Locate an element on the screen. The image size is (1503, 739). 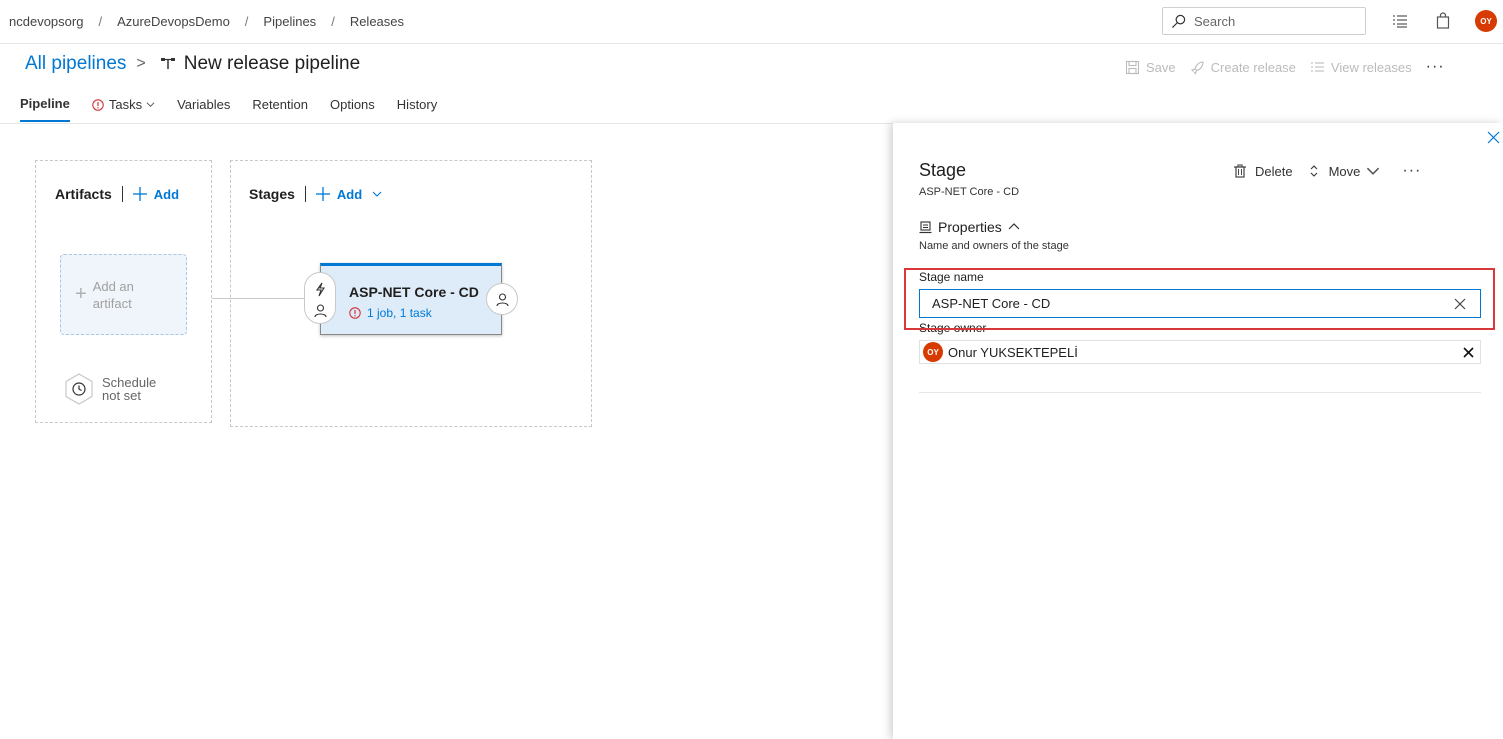
more-options-button: ··· is located at coordinates (1435, 67).